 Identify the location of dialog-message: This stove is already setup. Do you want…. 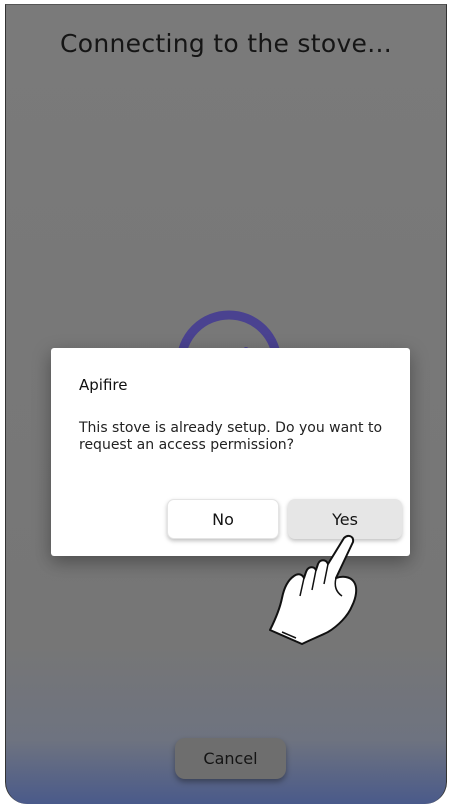
(231, 436).